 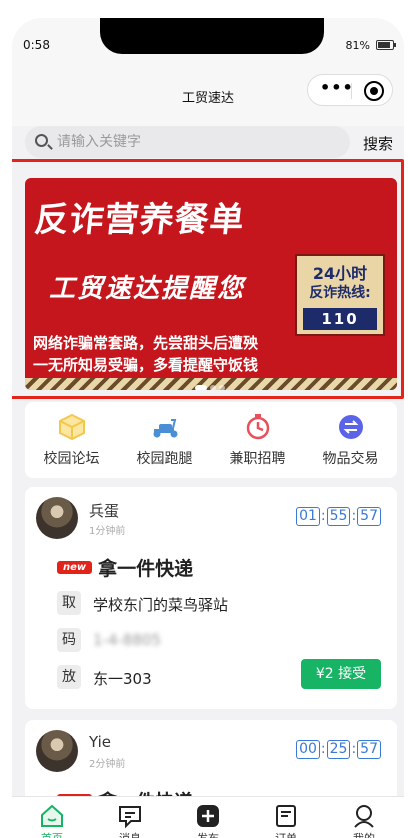 What do you see at coordinates (350, 427) in the screenshot?
I see `exchange-icon` at bounding box center [350, 427].